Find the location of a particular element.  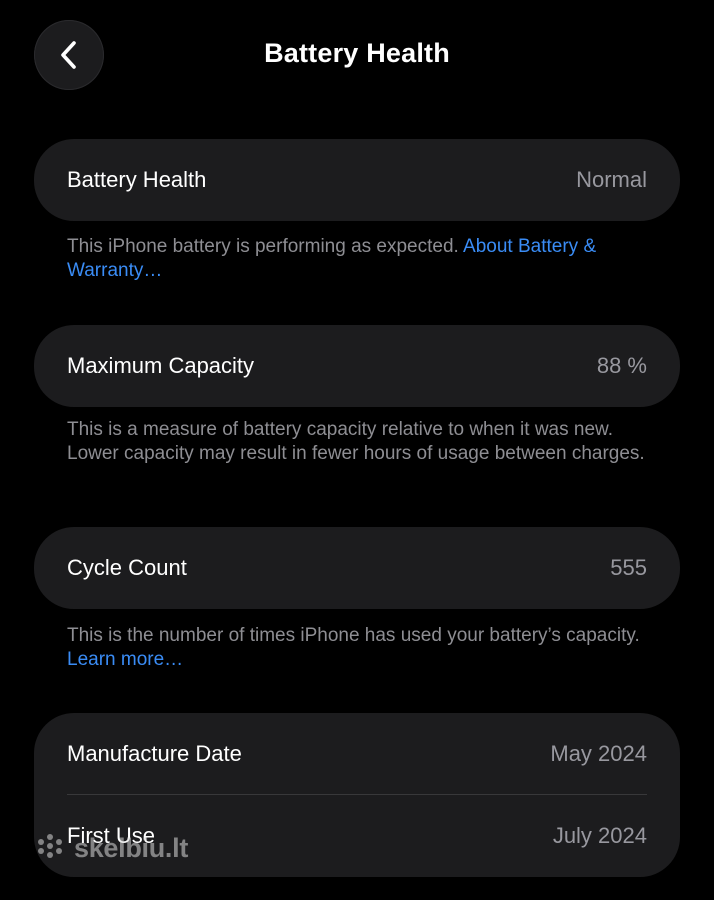

maximum-capacity-card: Maximum Capacity 88 % is located at coordinates (357, 366).